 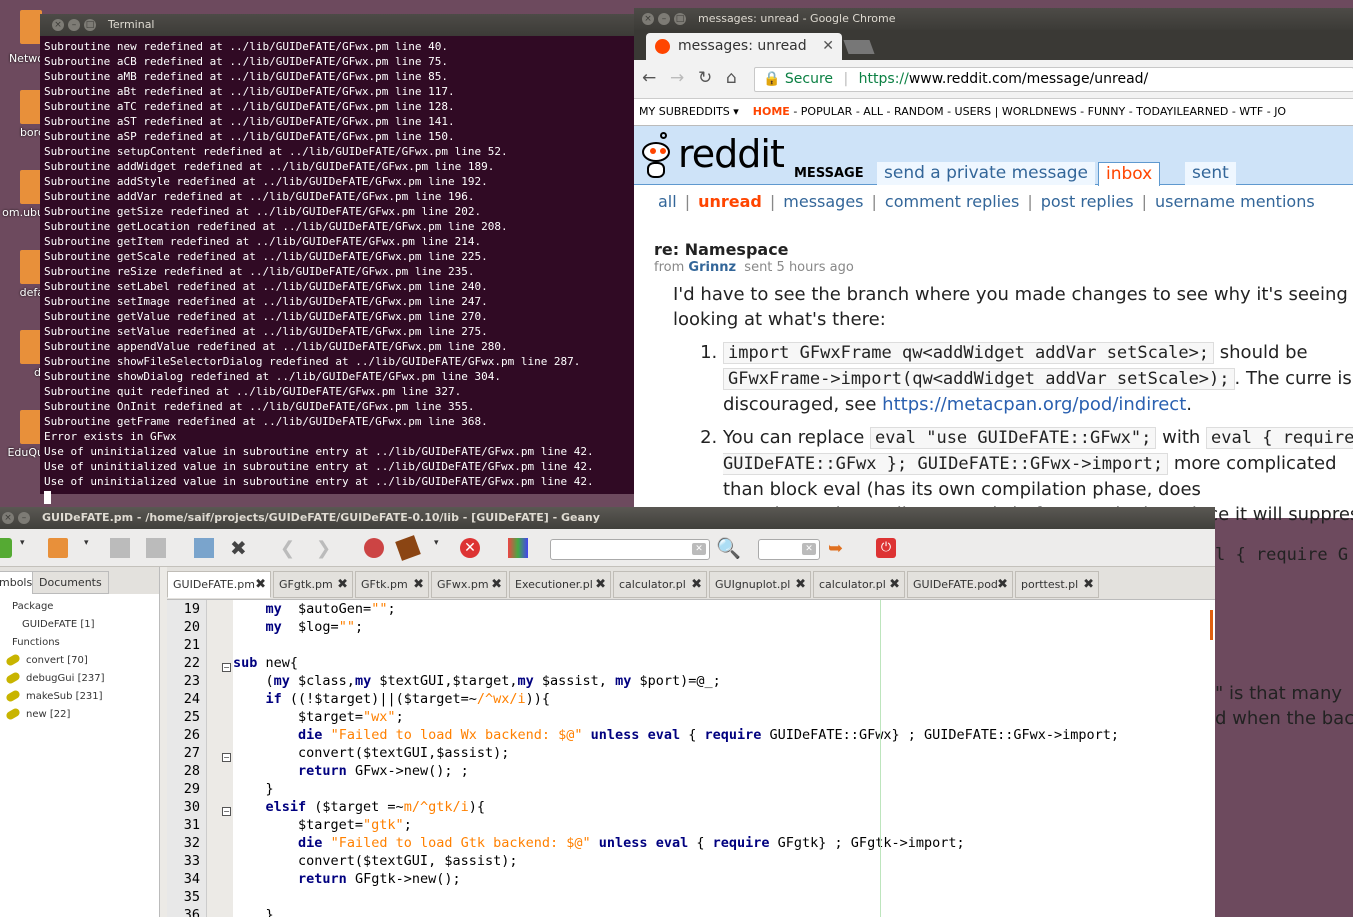 I want to click on save-all-icon, so click(x=156, y=548).